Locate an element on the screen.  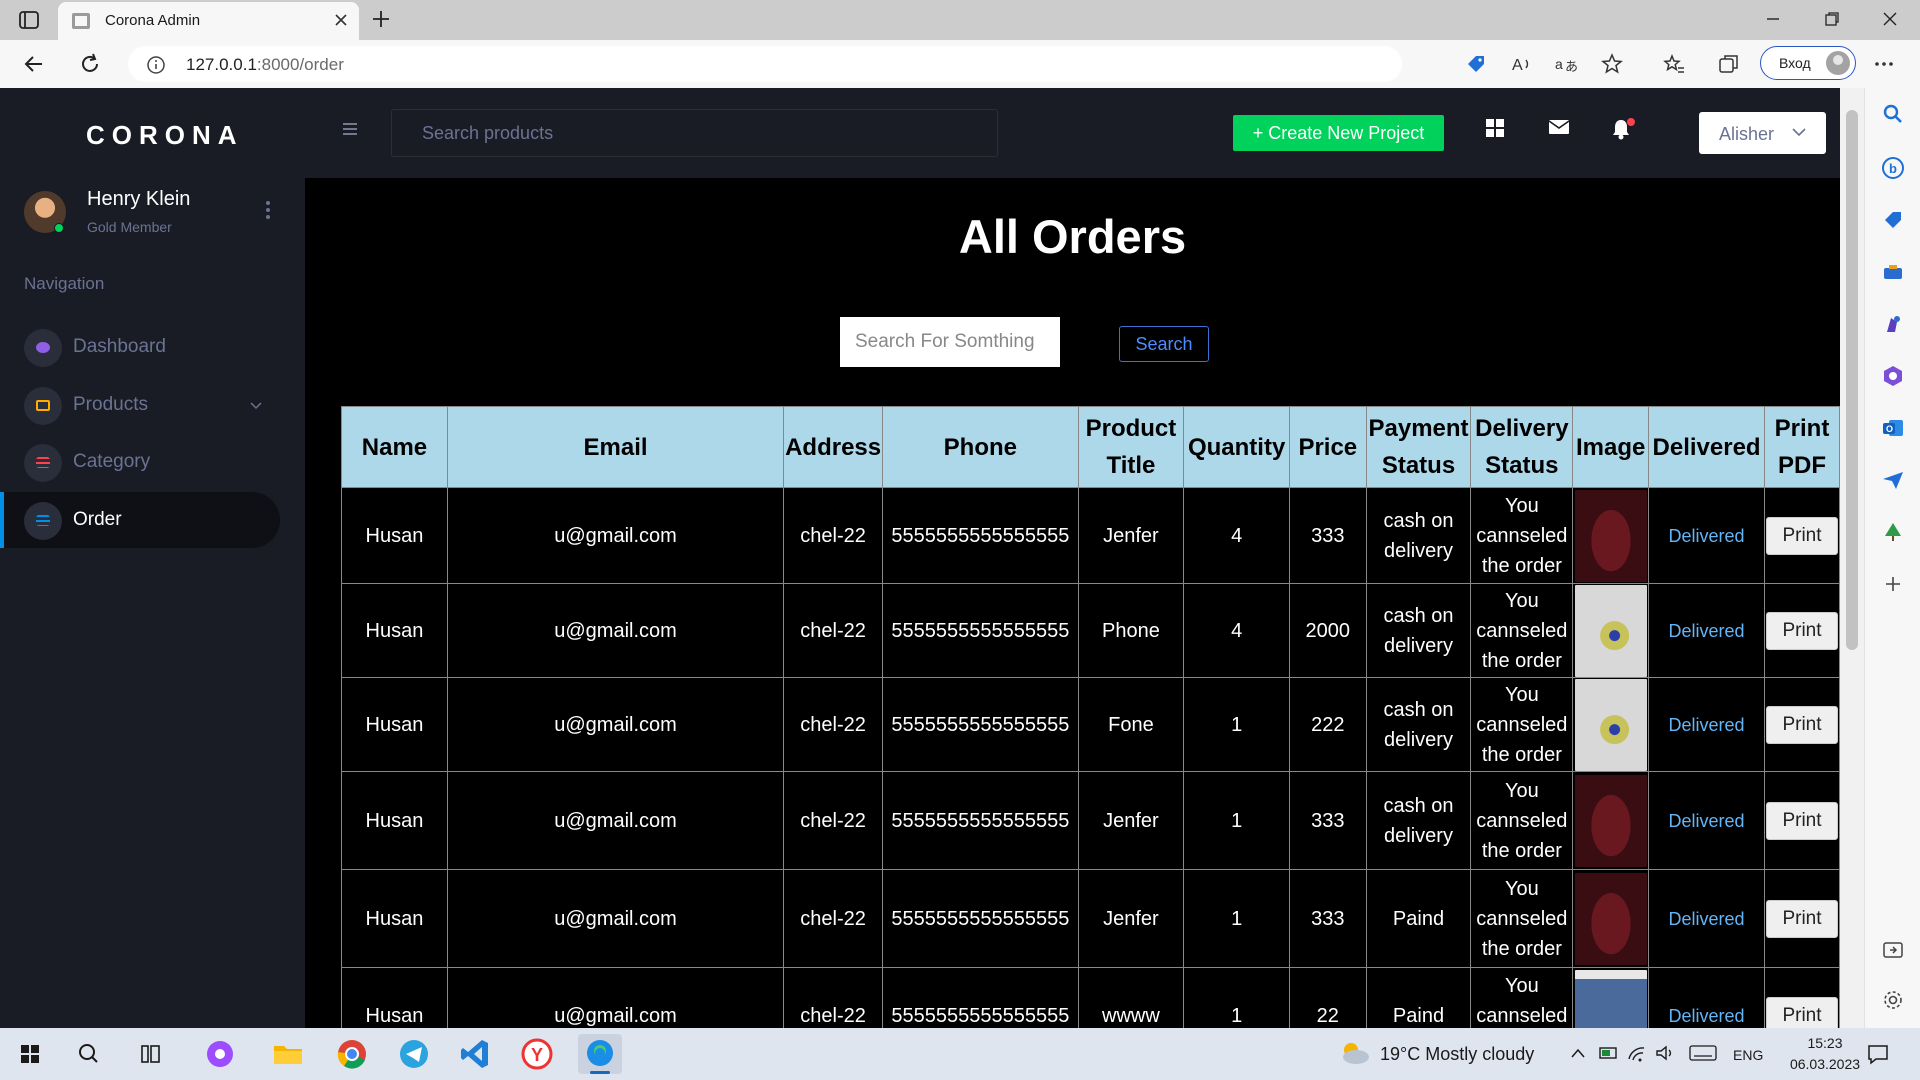
back-icon is located at coordinates (34, 64).